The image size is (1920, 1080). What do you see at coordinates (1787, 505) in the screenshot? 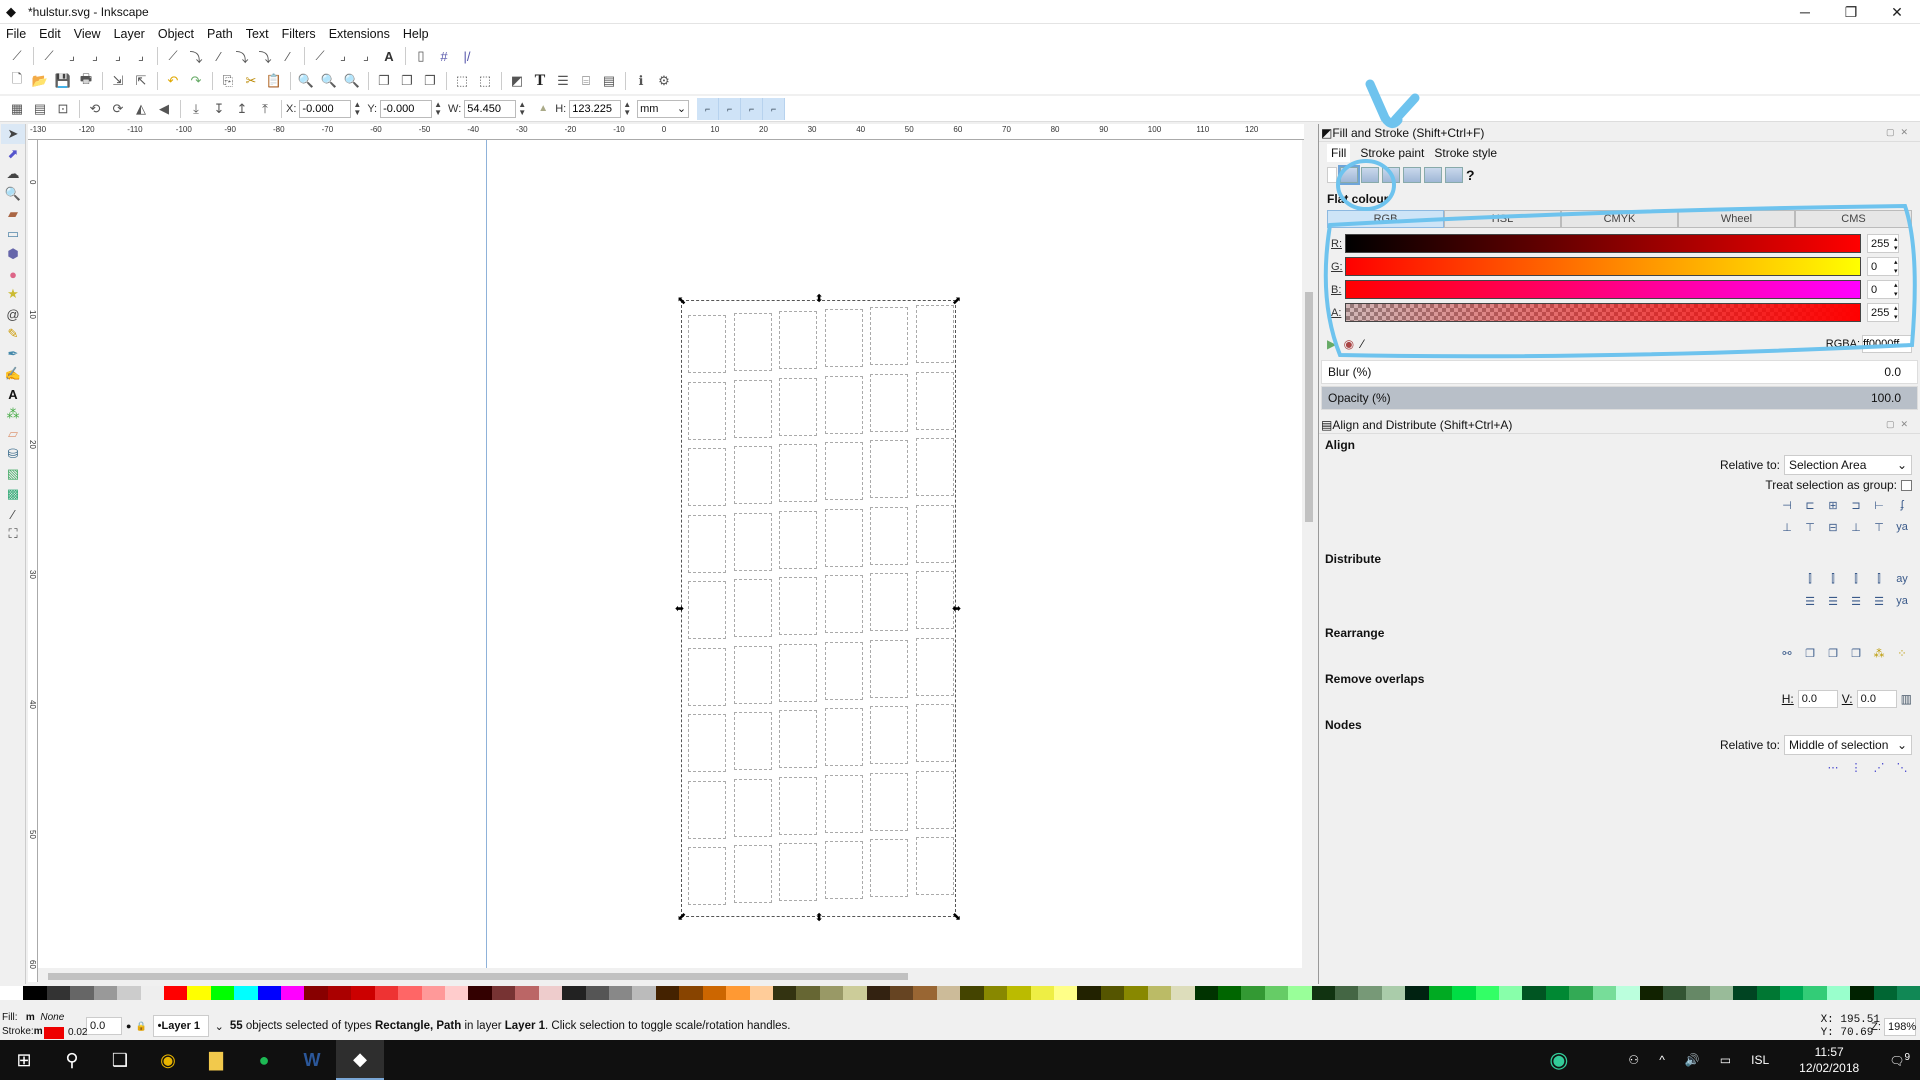
I see `align-right-to-left-anchor-icon: ⊣` at bounding box center [1787, 505].